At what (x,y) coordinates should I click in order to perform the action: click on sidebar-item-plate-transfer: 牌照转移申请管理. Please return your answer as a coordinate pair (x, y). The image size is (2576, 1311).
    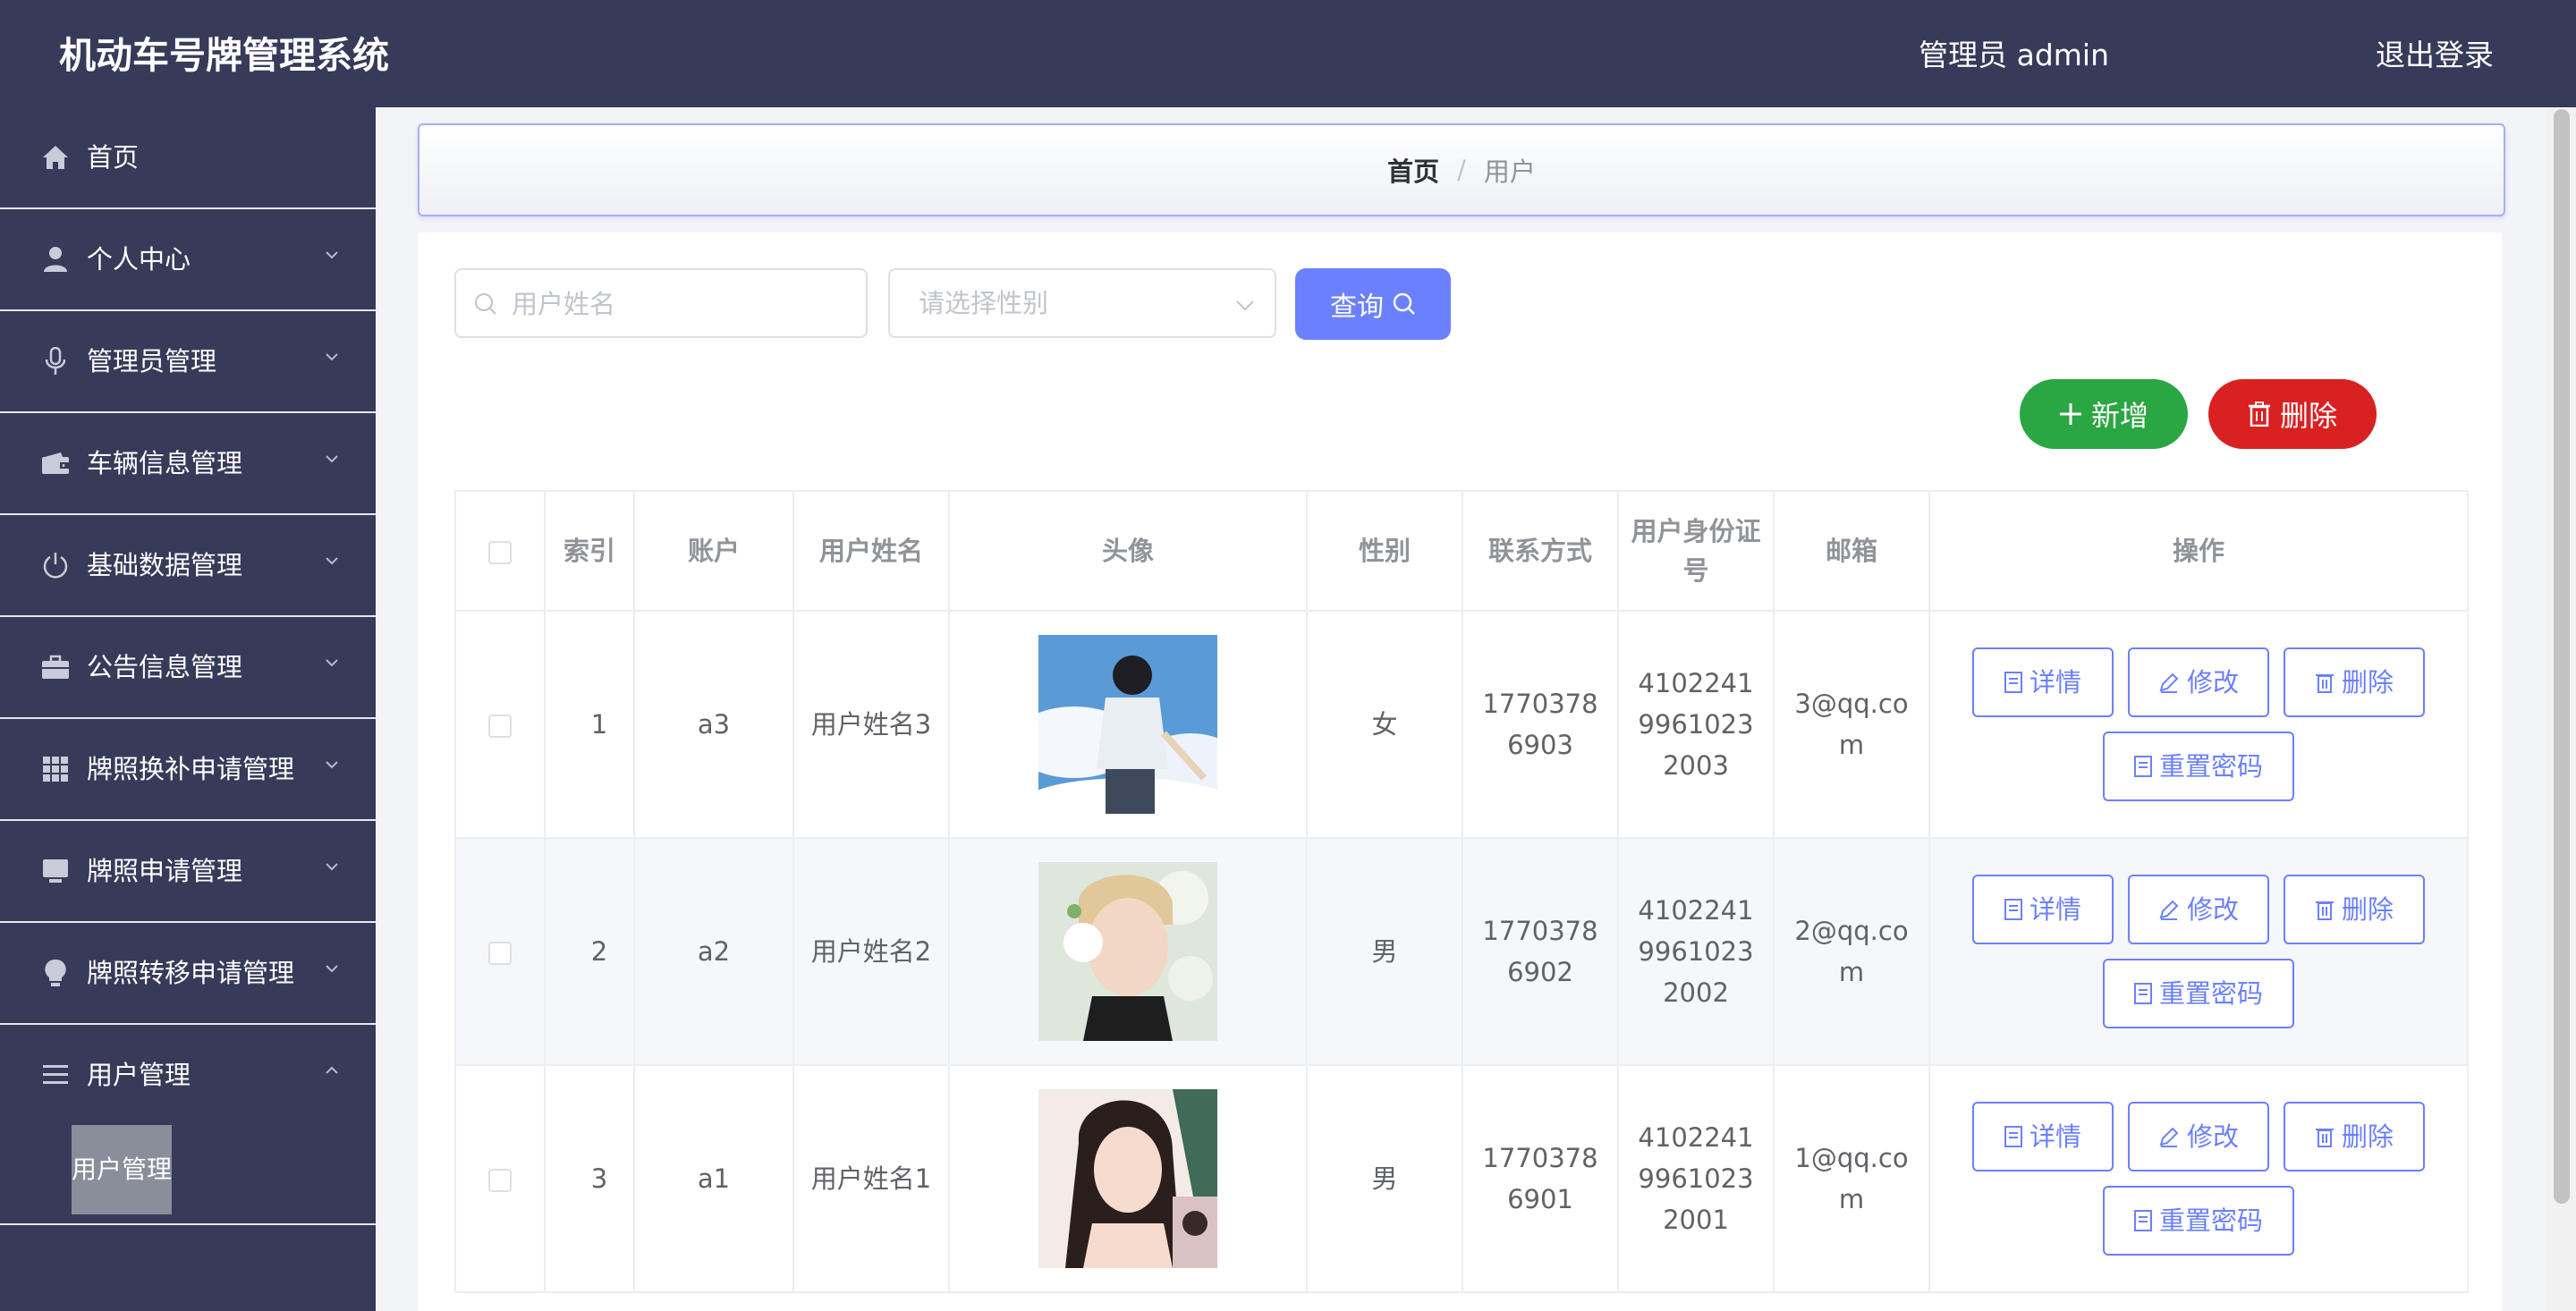
    Looking at the image, I should click on (188, 974).